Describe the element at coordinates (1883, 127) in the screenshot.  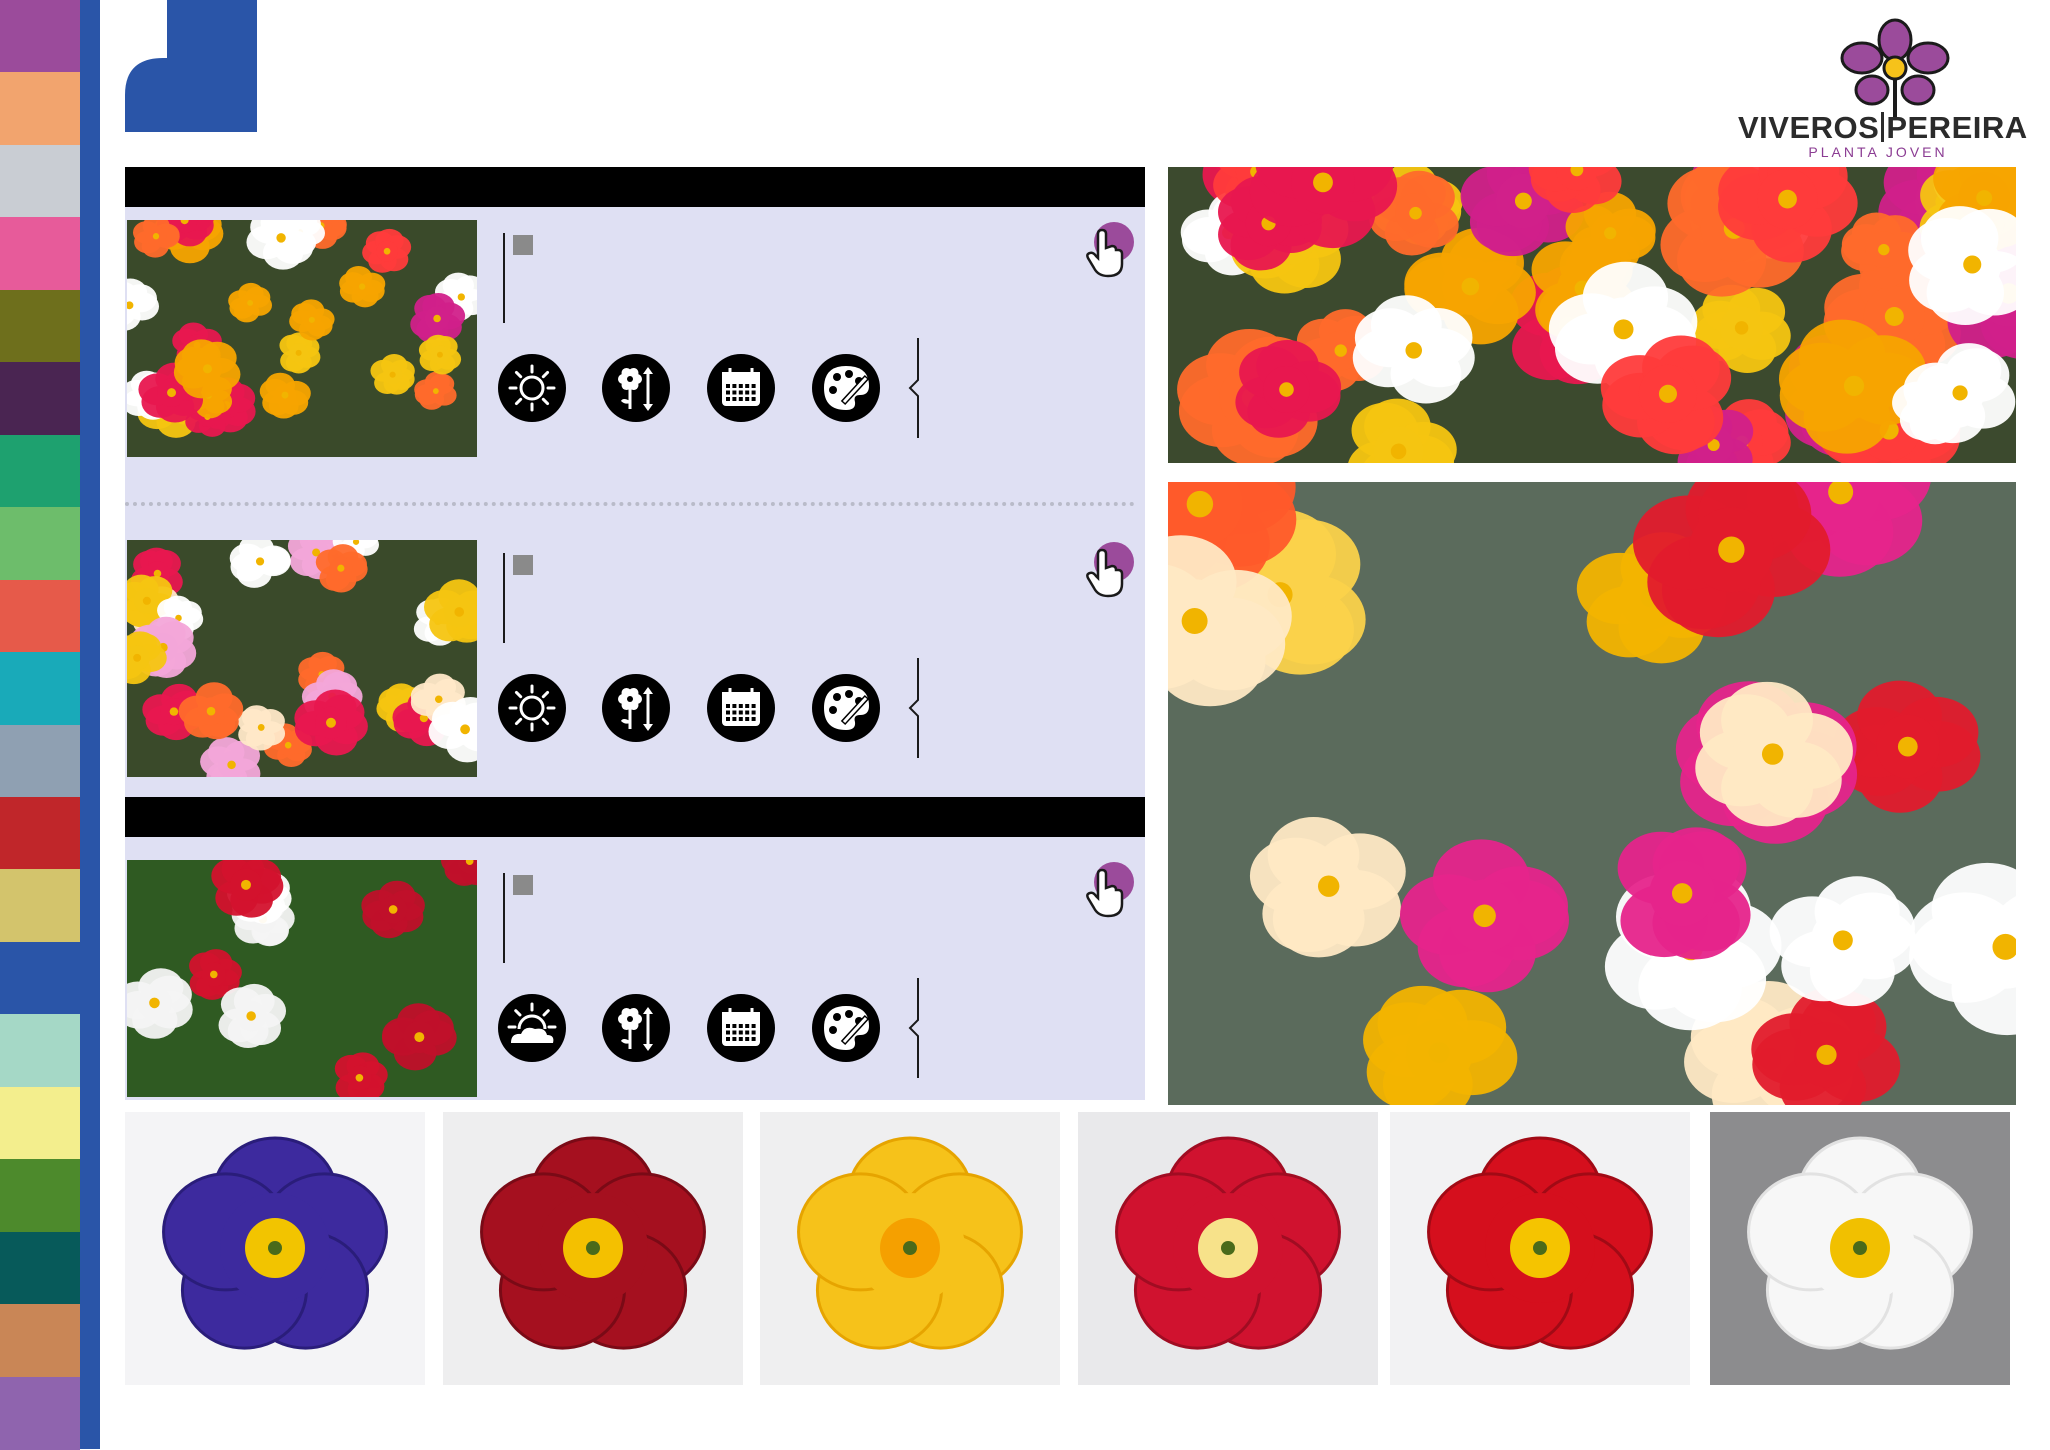
I see `brand-name: VIVEROS PEREIRA` at that location.